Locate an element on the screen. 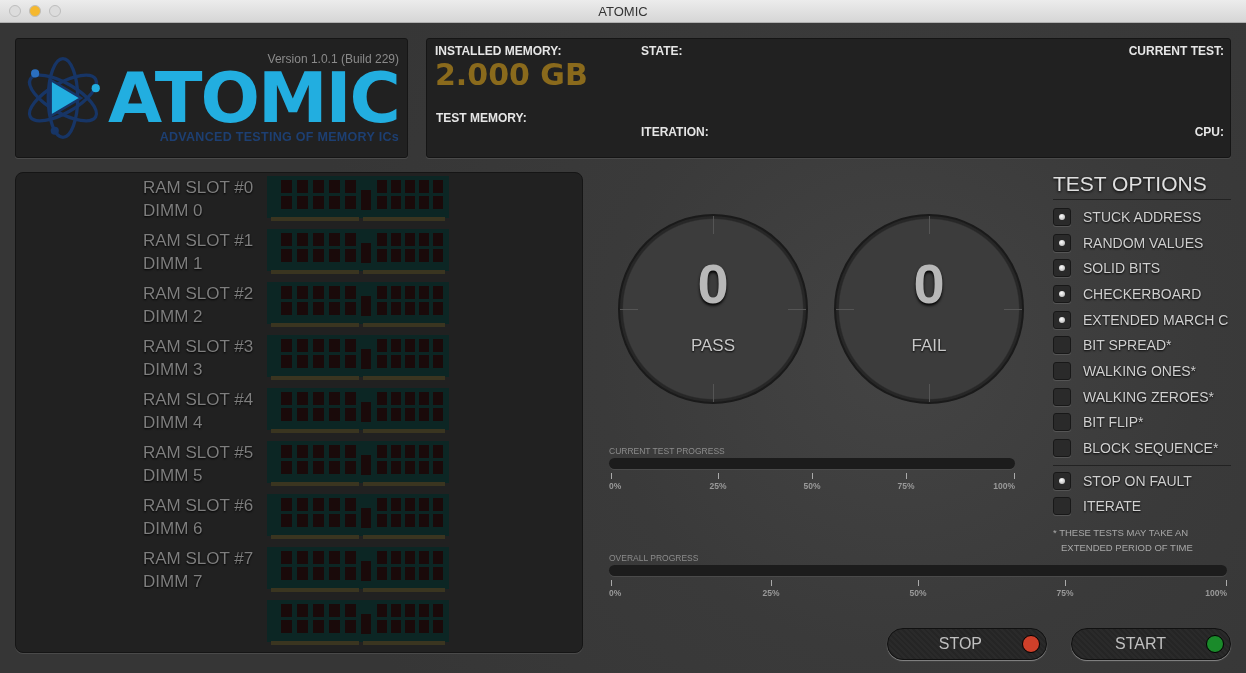 This screenshot has height=673, width=1246. slot-label: RAM SLOT #3 is located at coordinates (199, 347).